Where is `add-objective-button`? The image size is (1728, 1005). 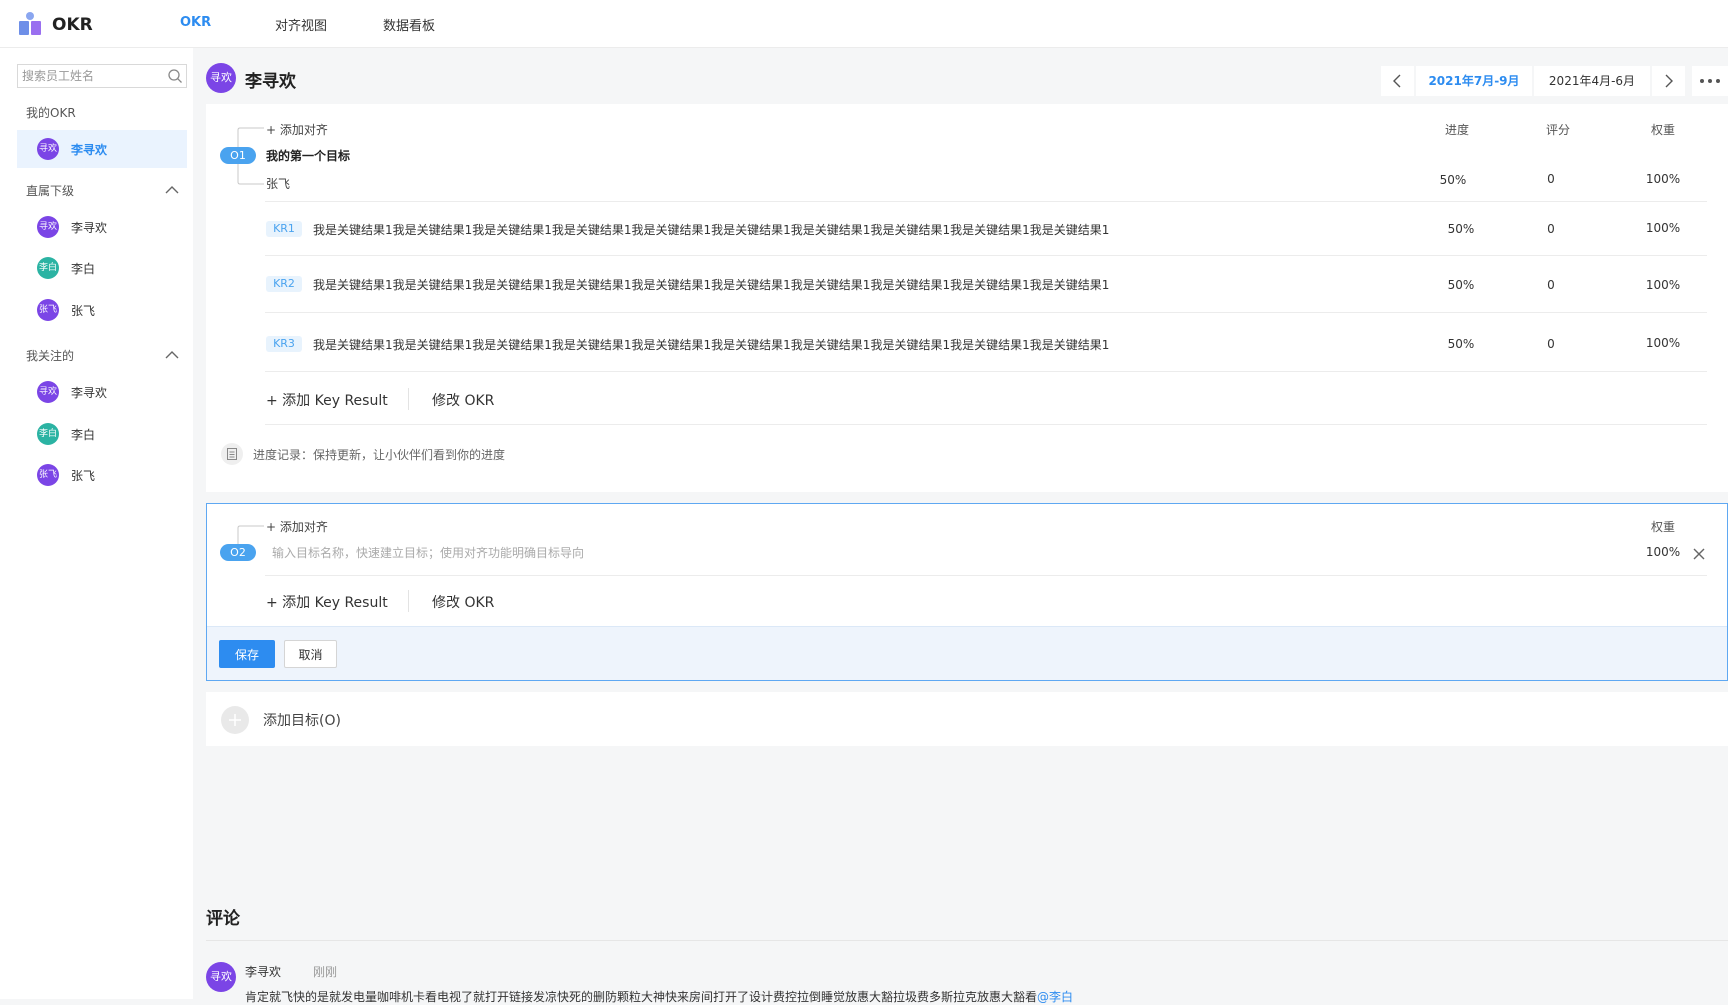 add-objective-button is located at coordinates (235, 720).